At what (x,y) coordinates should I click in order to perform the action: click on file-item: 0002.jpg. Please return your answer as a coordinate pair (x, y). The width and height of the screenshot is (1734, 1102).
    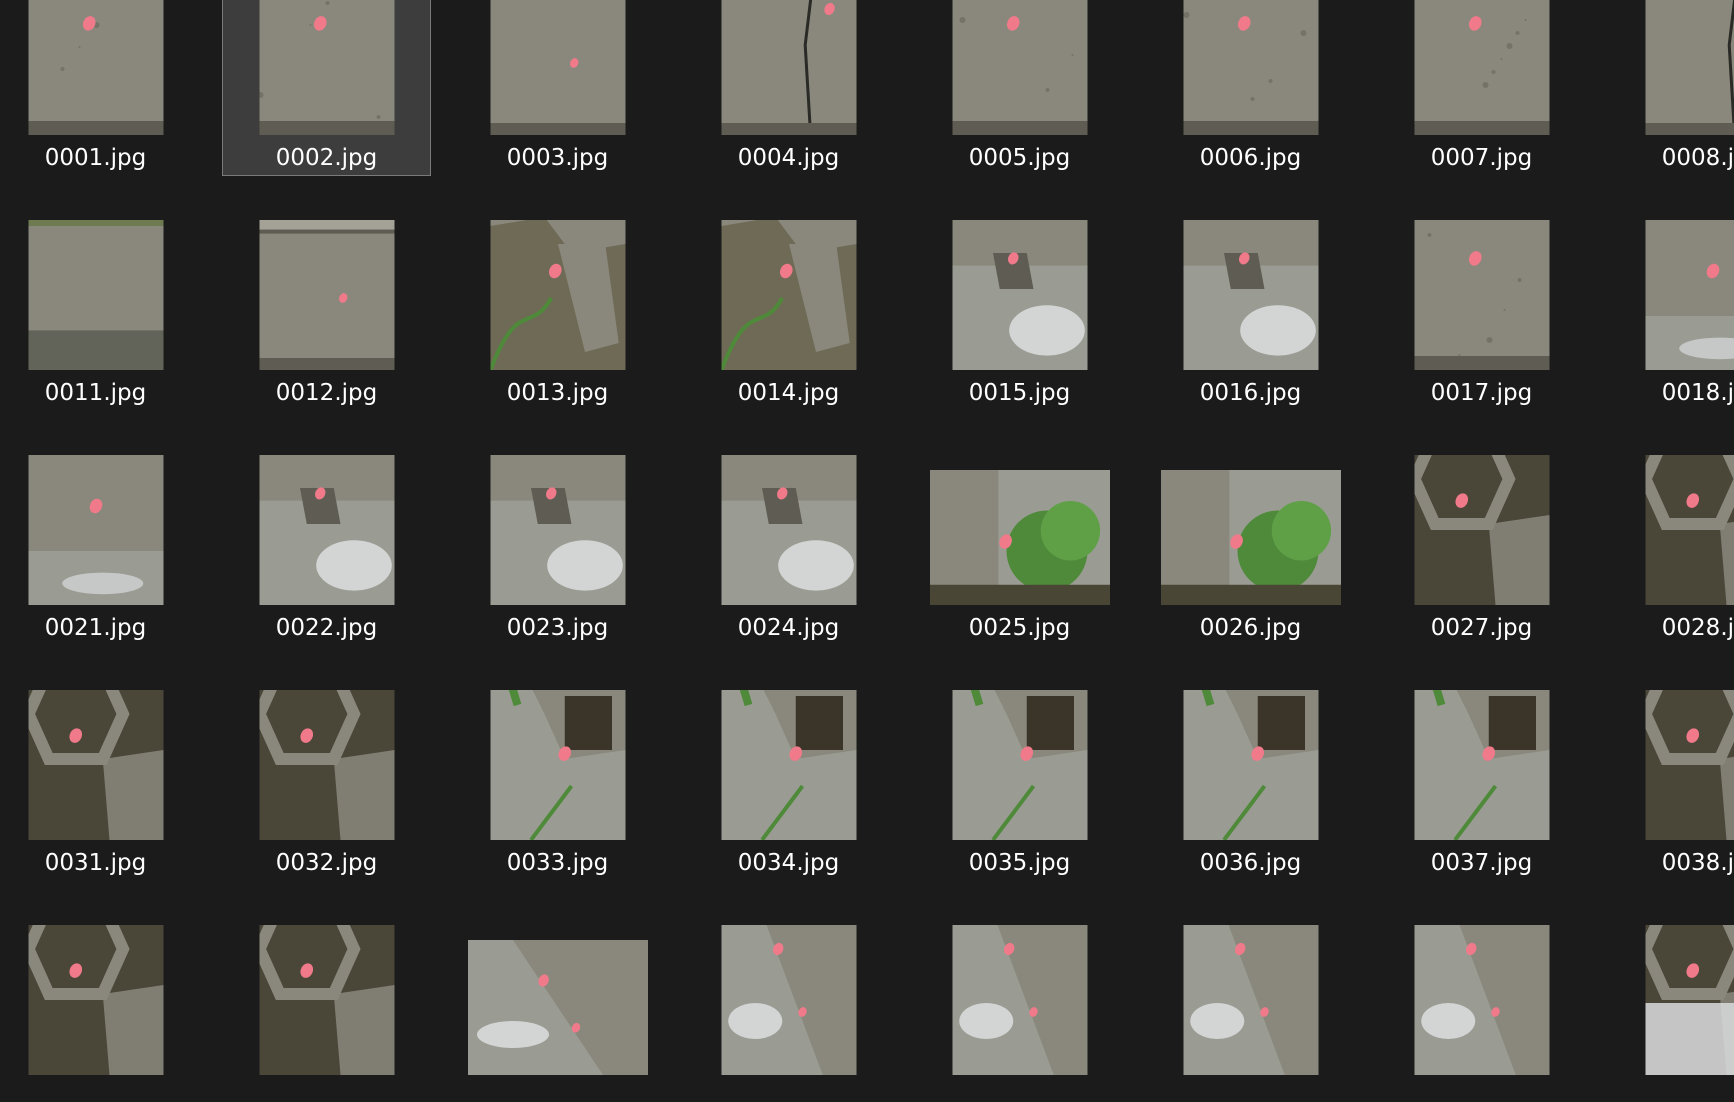
    Looking at the image, I should click on (326, 88).